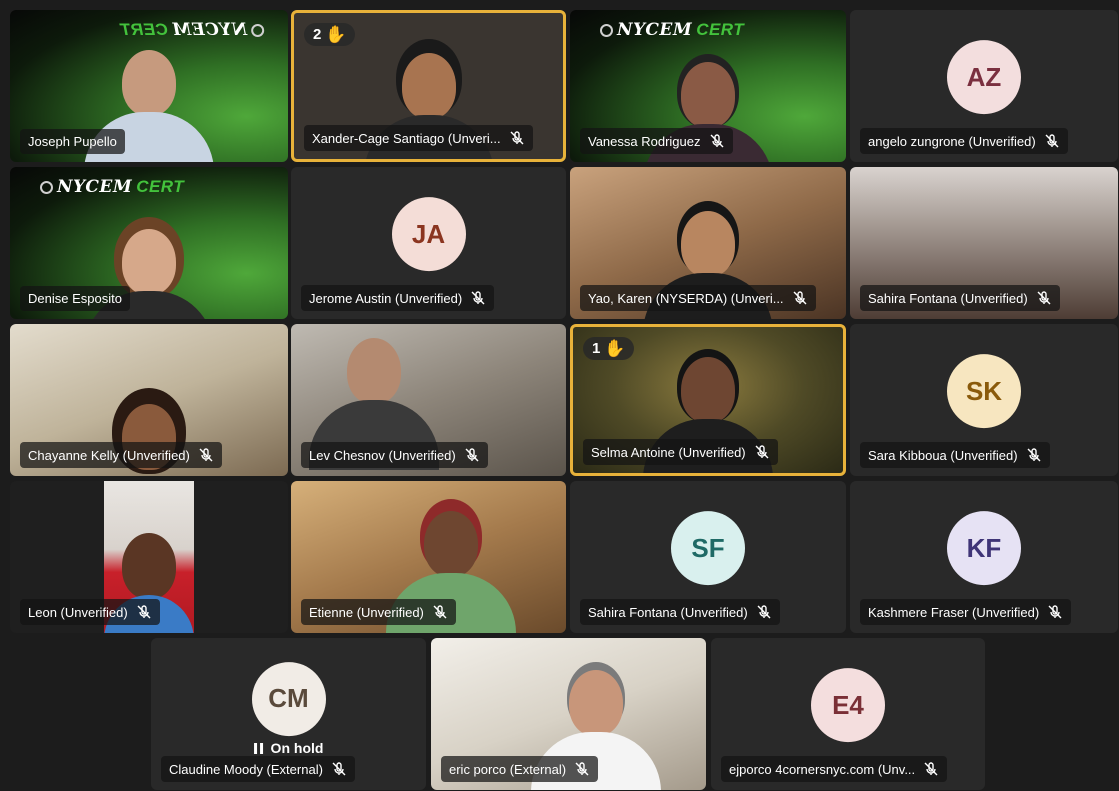 This screenshot has width=1119, height=791. Describe the element at coordinates (394, 455) in the screenshot. I see `participant-name-tag: Lev Chesnov (Unverified)` at that location.